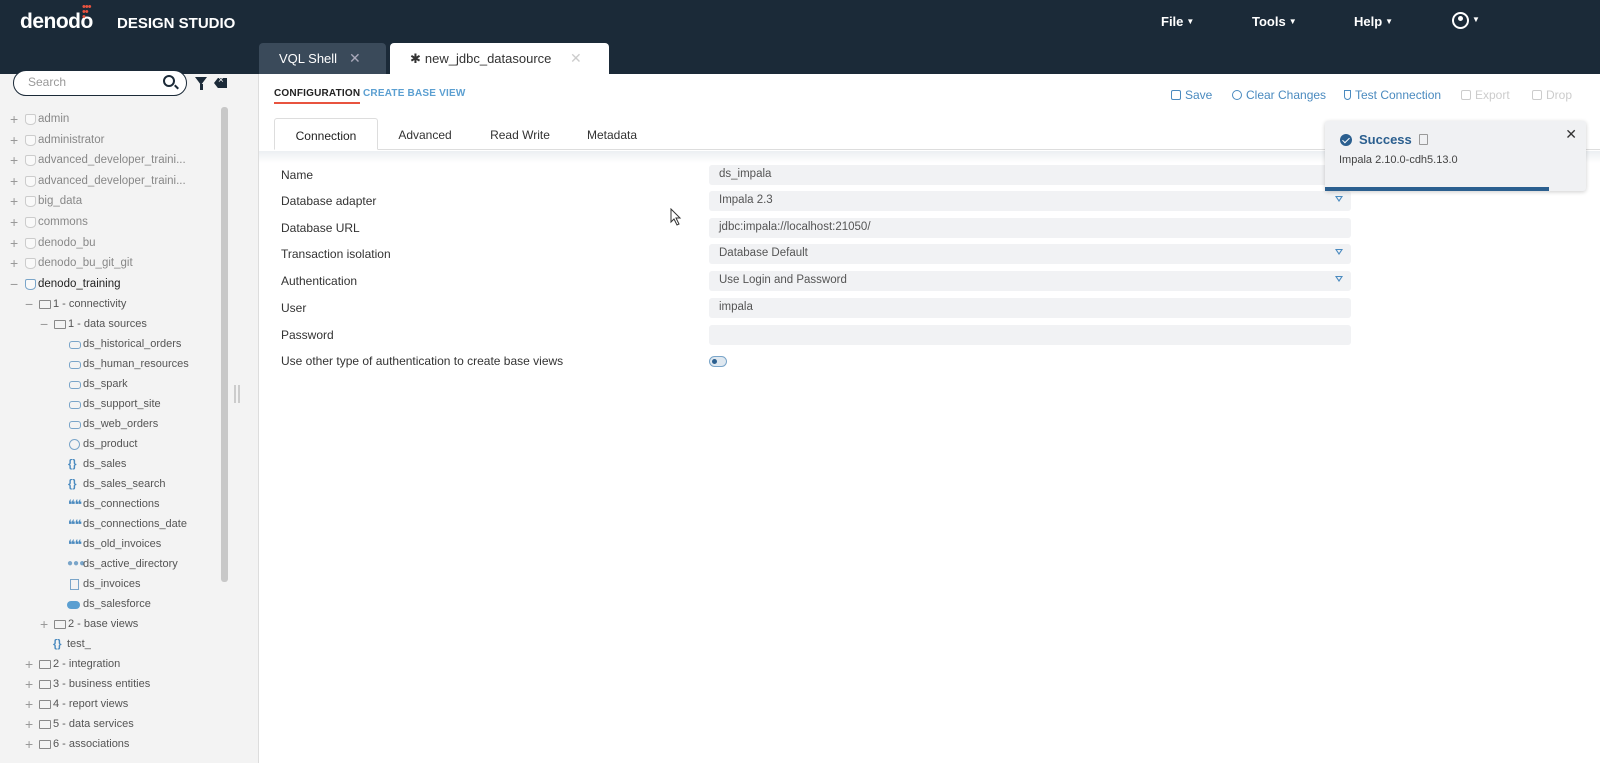 The height and width of the screenshot is (763, 1600). Describe the element at coordinates (294, 308) in the screenshot. I see `user-label: User` at that location.